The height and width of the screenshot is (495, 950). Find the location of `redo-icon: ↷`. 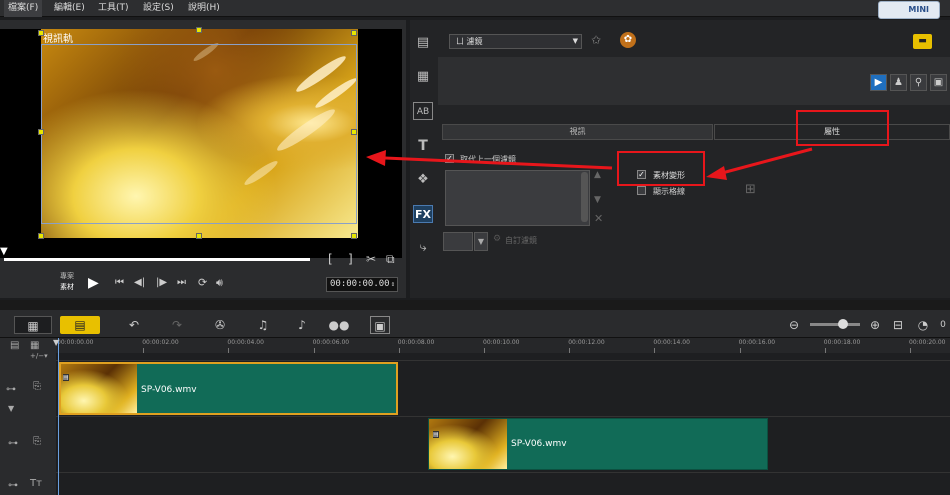

redo-icon: ↷ is located at coordinates (177, 325).